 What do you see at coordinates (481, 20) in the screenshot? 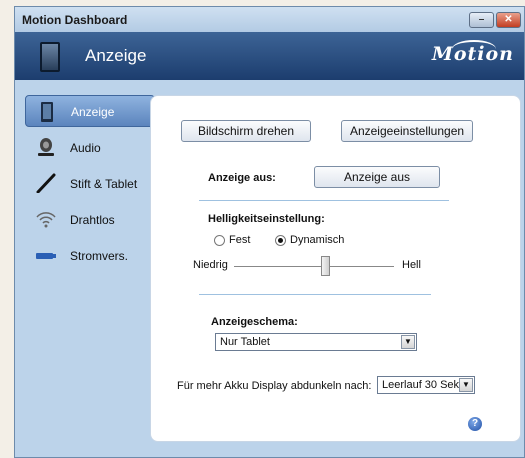
I see `minimize-button: –` at bounding box center [481, 20].